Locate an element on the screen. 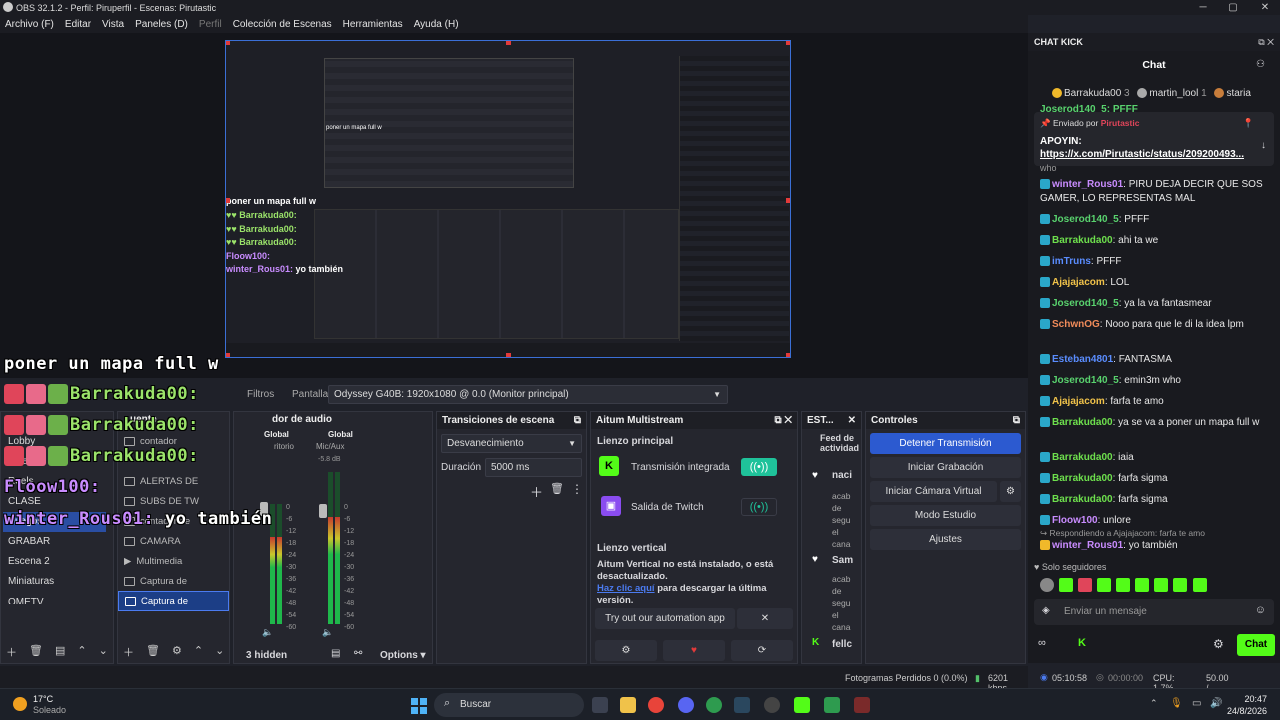 The width and height of the screenshot is (1280, 720). source-item: Captura de is located at coordinates (173, 581).